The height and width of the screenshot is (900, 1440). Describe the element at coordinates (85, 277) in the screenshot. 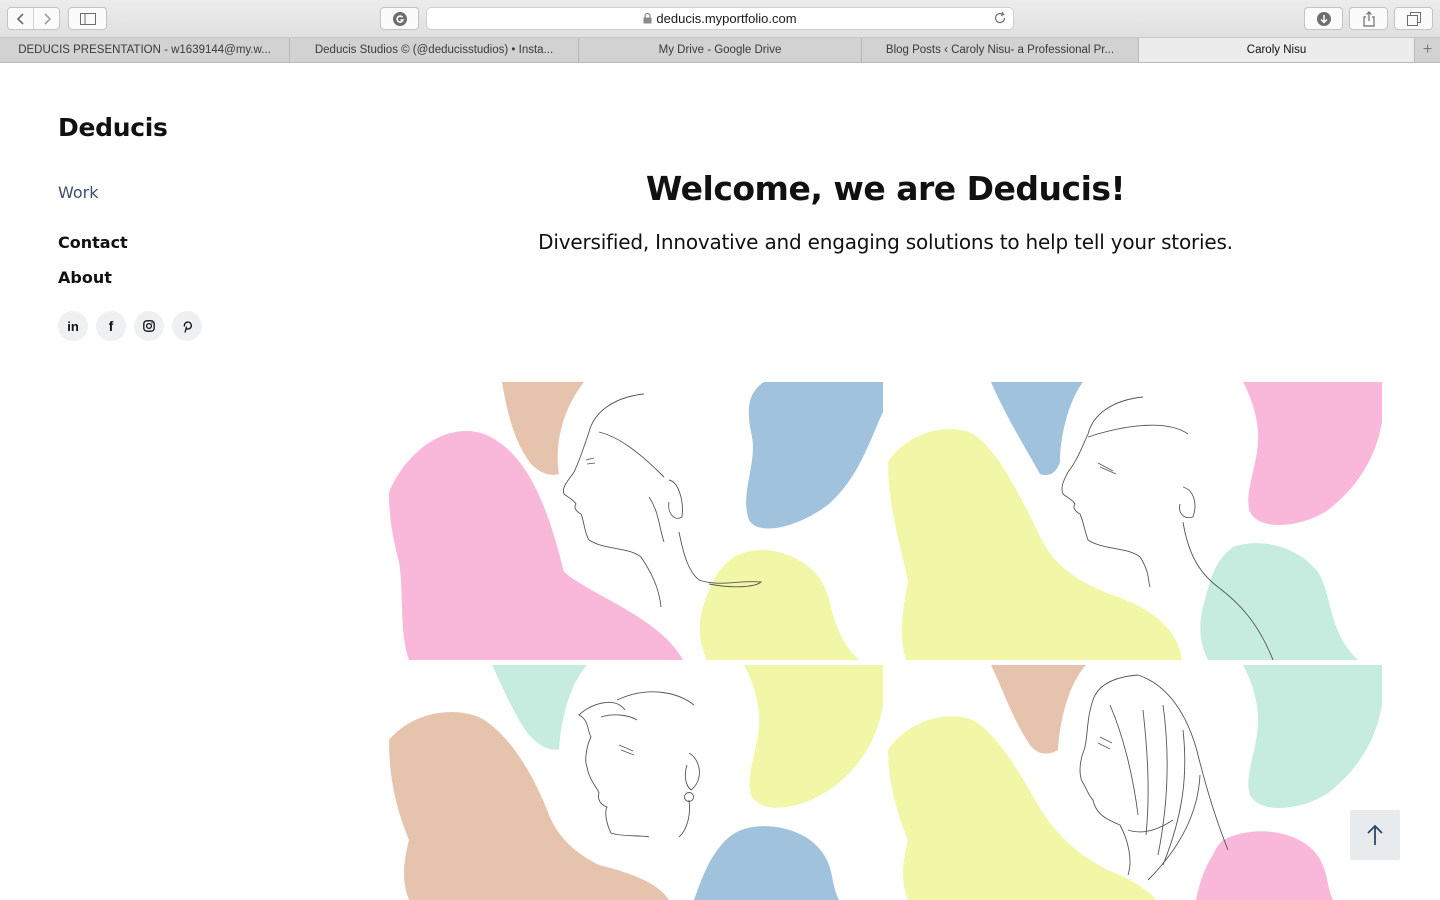

I see `nav-about-link: About` at that location.